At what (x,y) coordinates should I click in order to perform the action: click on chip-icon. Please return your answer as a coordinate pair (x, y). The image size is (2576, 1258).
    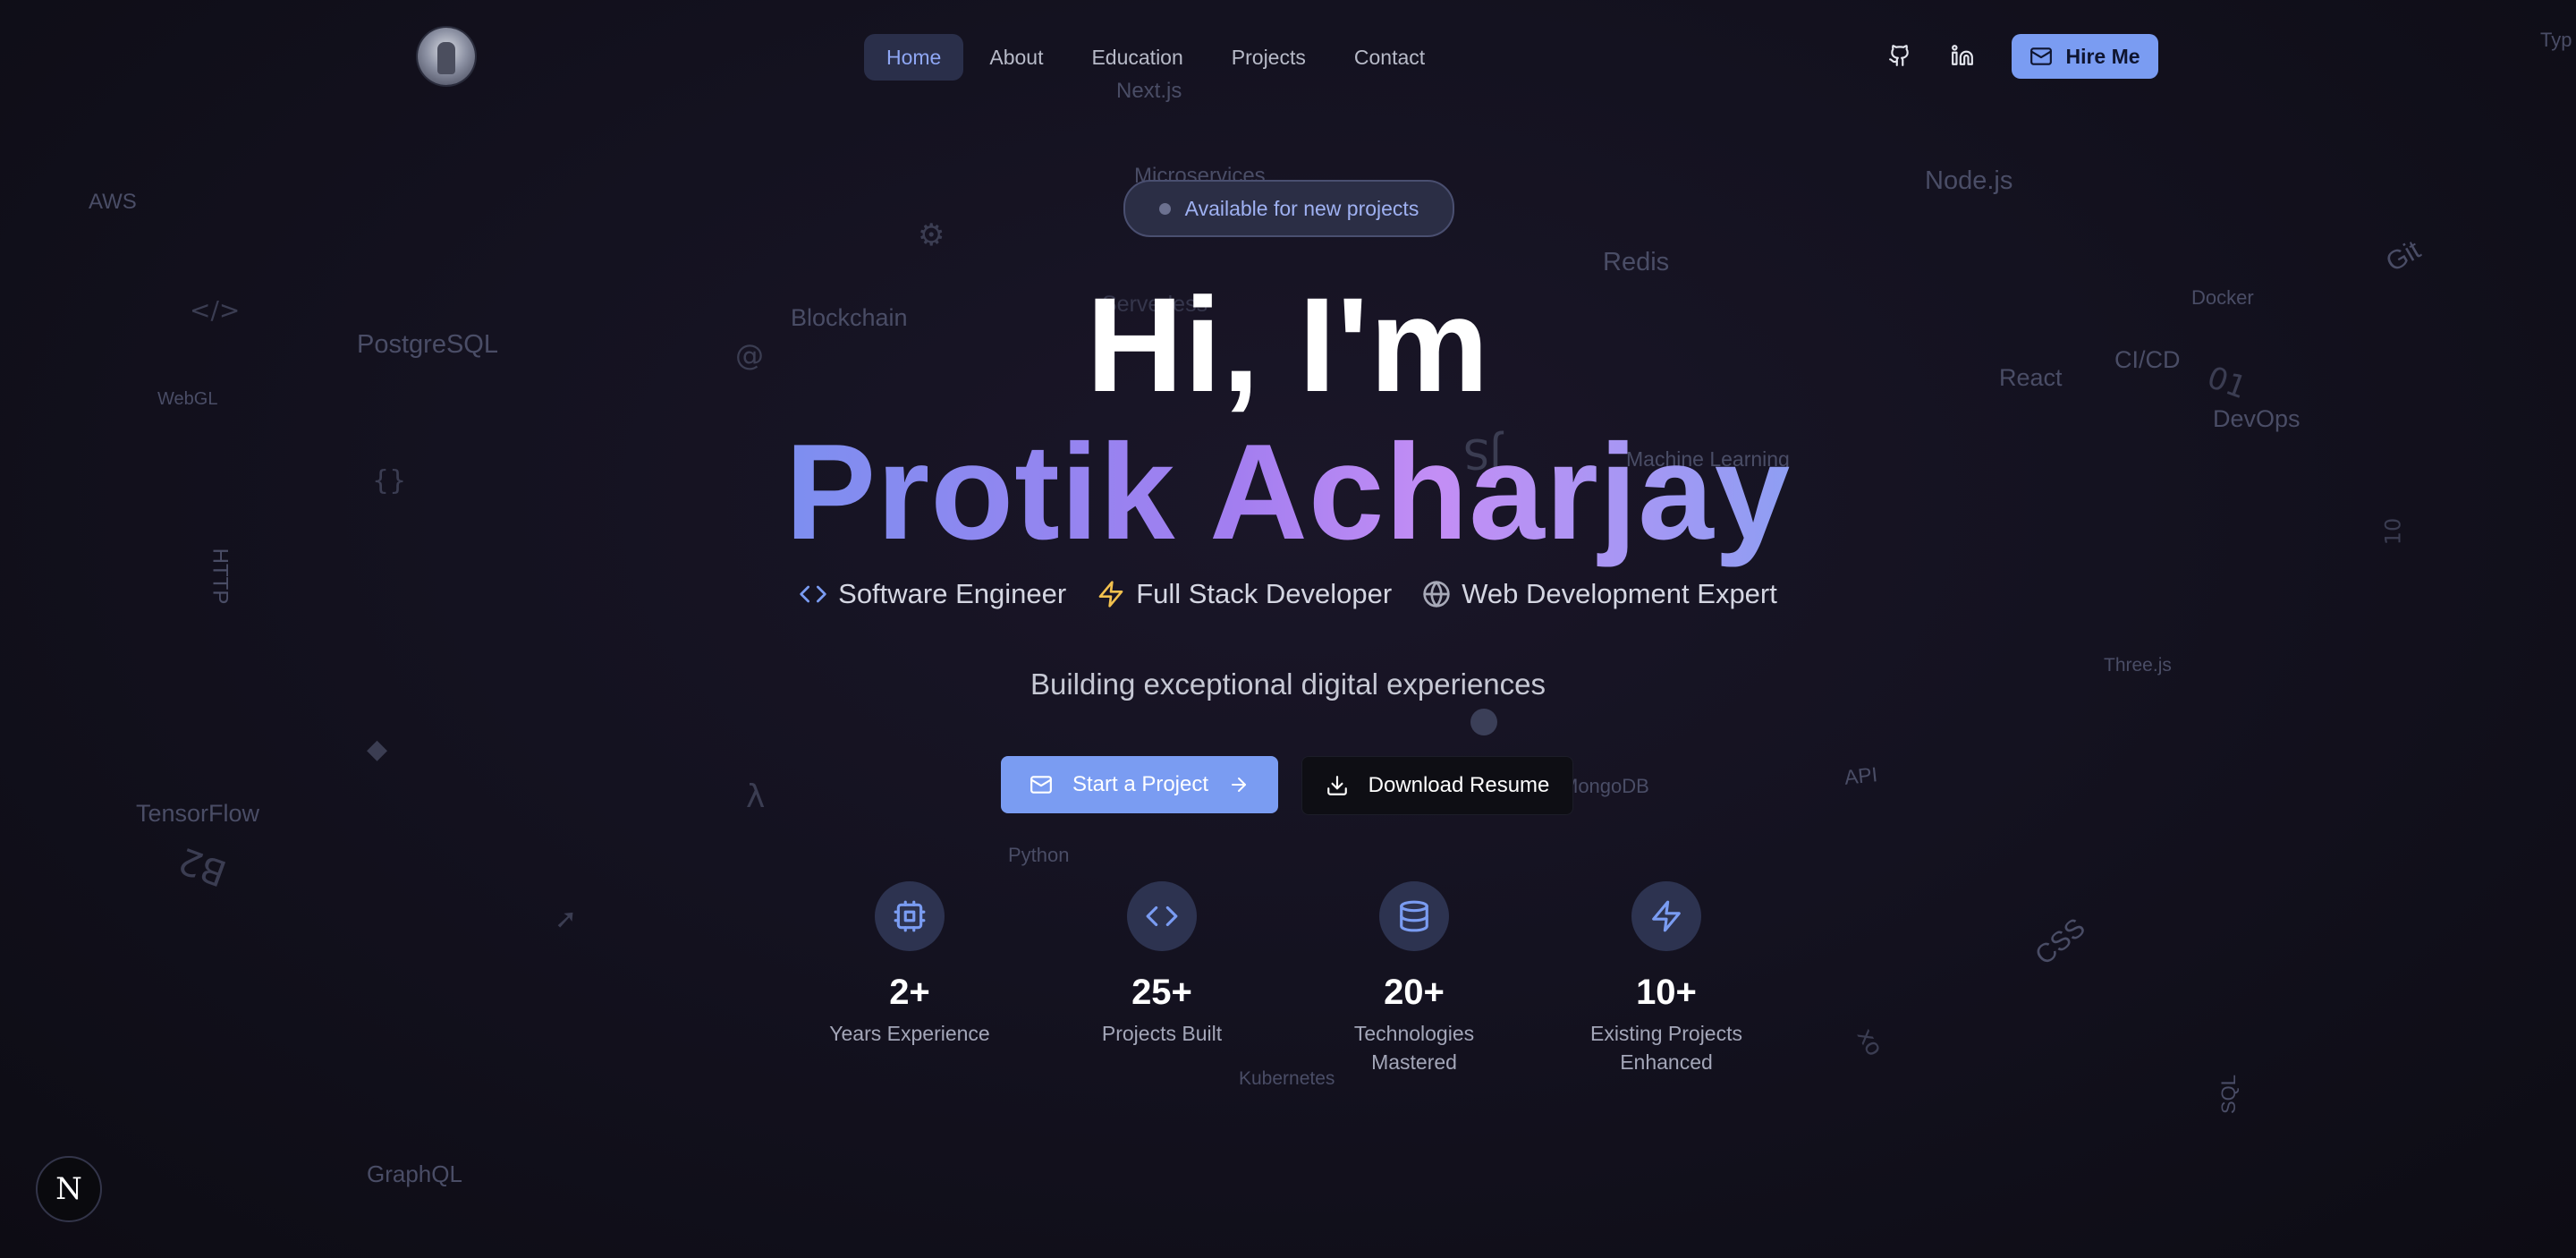
    Looking at the image, I should click on (910, 916).